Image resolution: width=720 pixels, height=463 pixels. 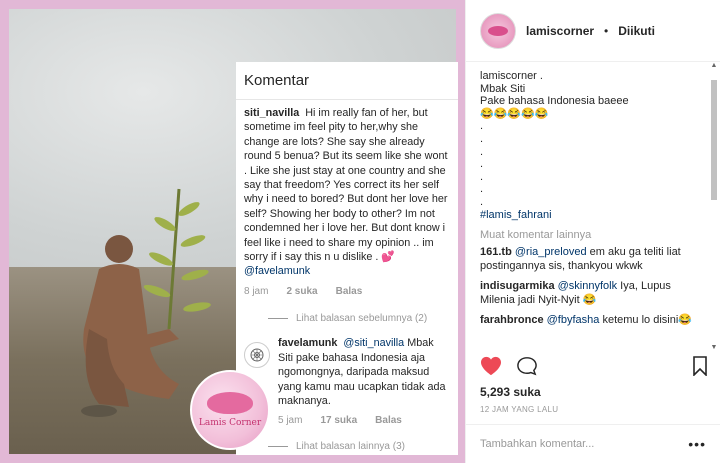 I want to click on reply-username: favelamunk, so click(x=307, y=343).